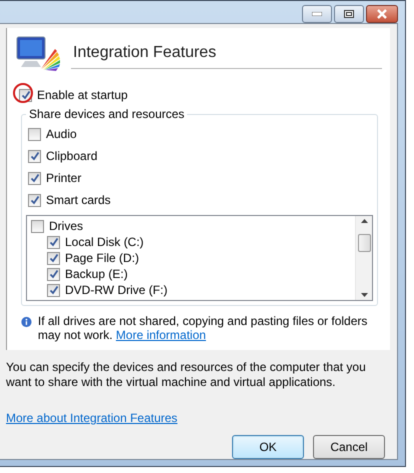 Image resolution: width=414 pixels, height=473 pixels. Describe the element at coordinates (268, 447) in the screenshot. I see `ok-button: OK` at that location.